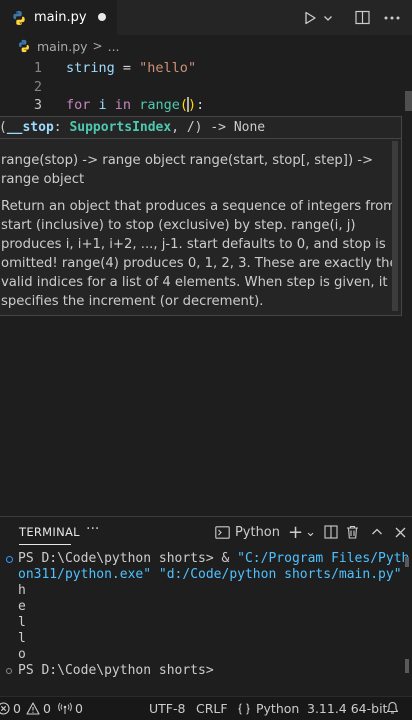  I want to click on play-icon, so click(310, 17).